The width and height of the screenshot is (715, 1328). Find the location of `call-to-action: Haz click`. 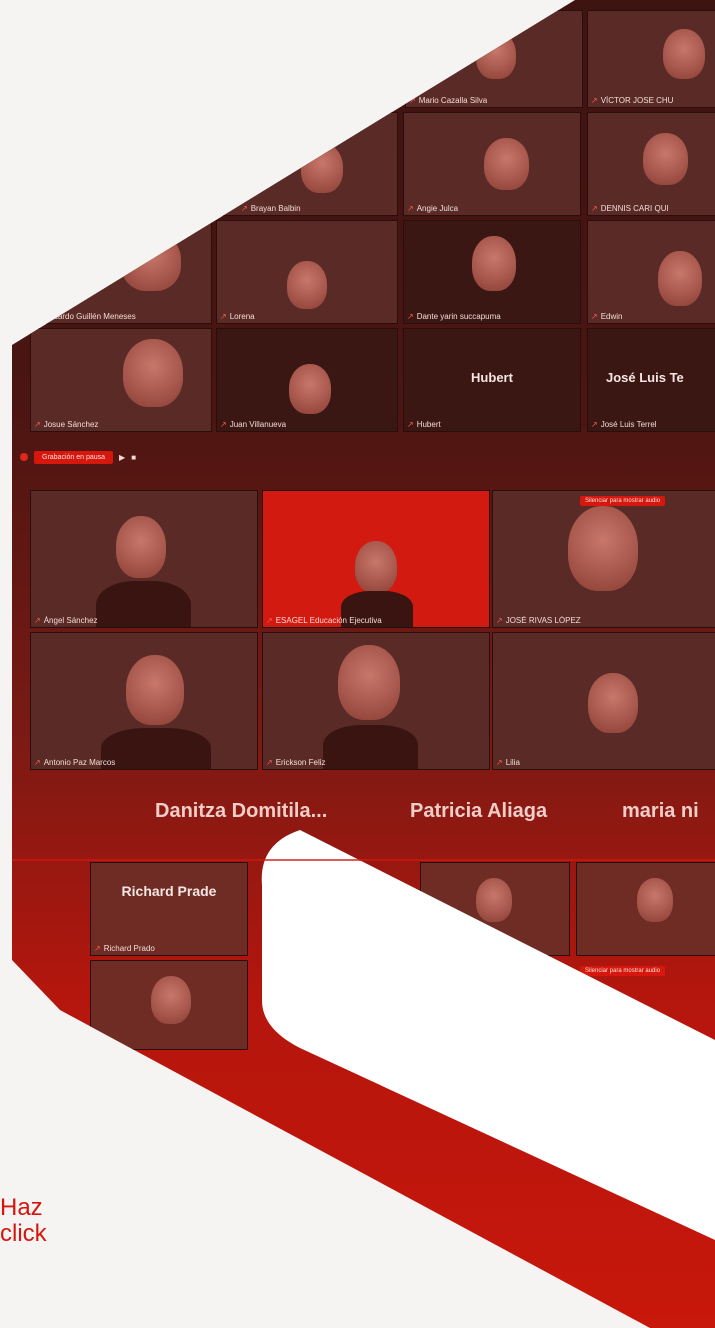

call-to-action: Haz click is located at coordinates (23, 1221).